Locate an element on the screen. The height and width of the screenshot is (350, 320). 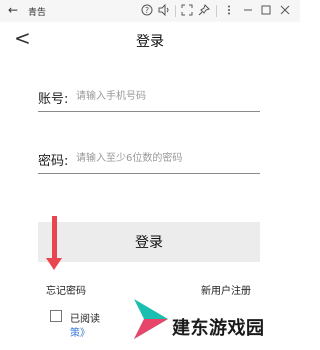
password-input is located at coordinates (166, 158).